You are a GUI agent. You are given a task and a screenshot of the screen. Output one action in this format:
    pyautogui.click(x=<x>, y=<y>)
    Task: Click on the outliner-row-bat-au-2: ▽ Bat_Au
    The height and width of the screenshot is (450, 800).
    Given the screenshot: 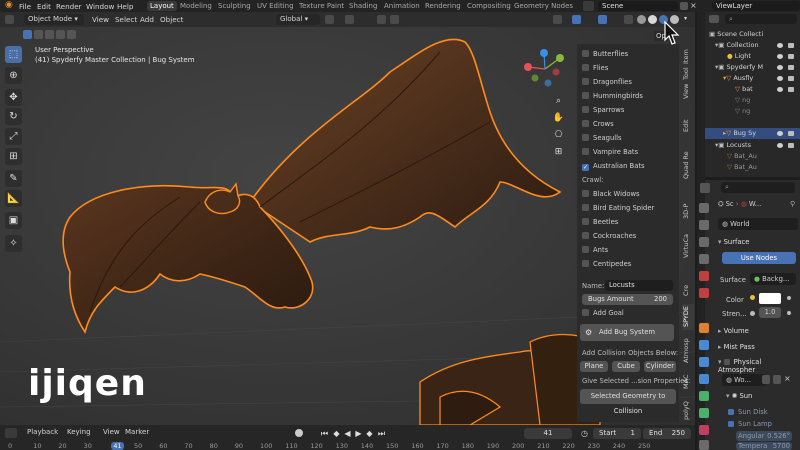 What is the action you would take?
    pyautogui.click(x=752, y=167)
    